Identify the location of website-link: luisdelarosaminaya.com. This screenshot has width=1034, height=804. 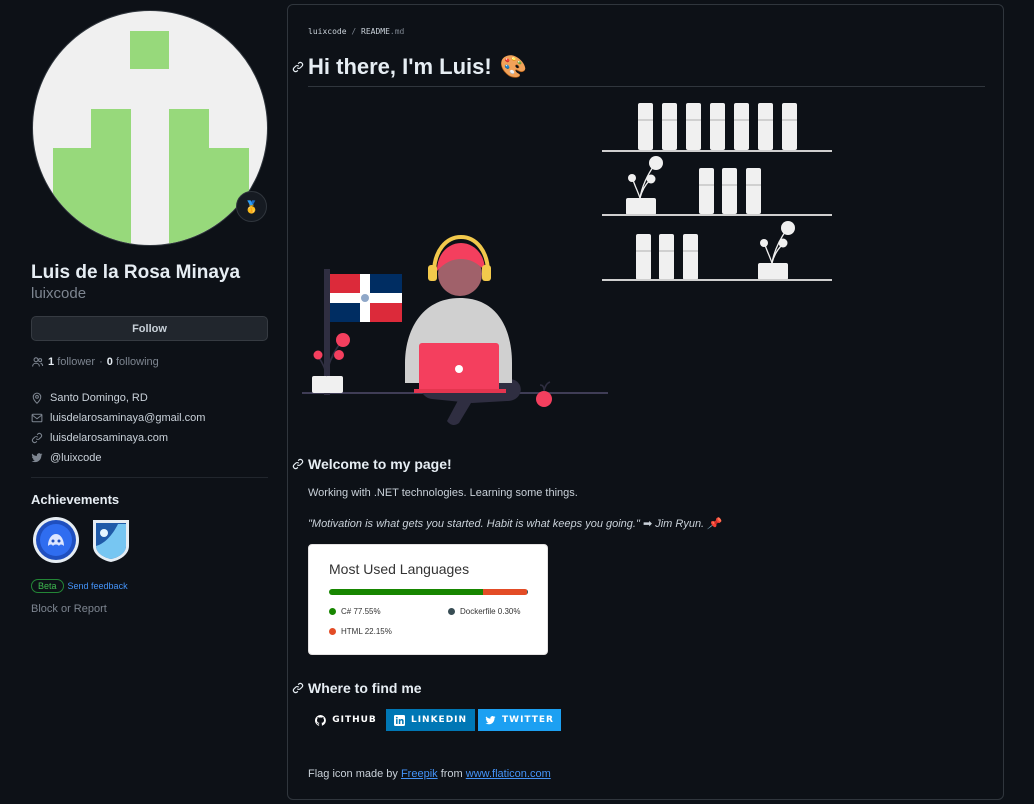
(109, 438).